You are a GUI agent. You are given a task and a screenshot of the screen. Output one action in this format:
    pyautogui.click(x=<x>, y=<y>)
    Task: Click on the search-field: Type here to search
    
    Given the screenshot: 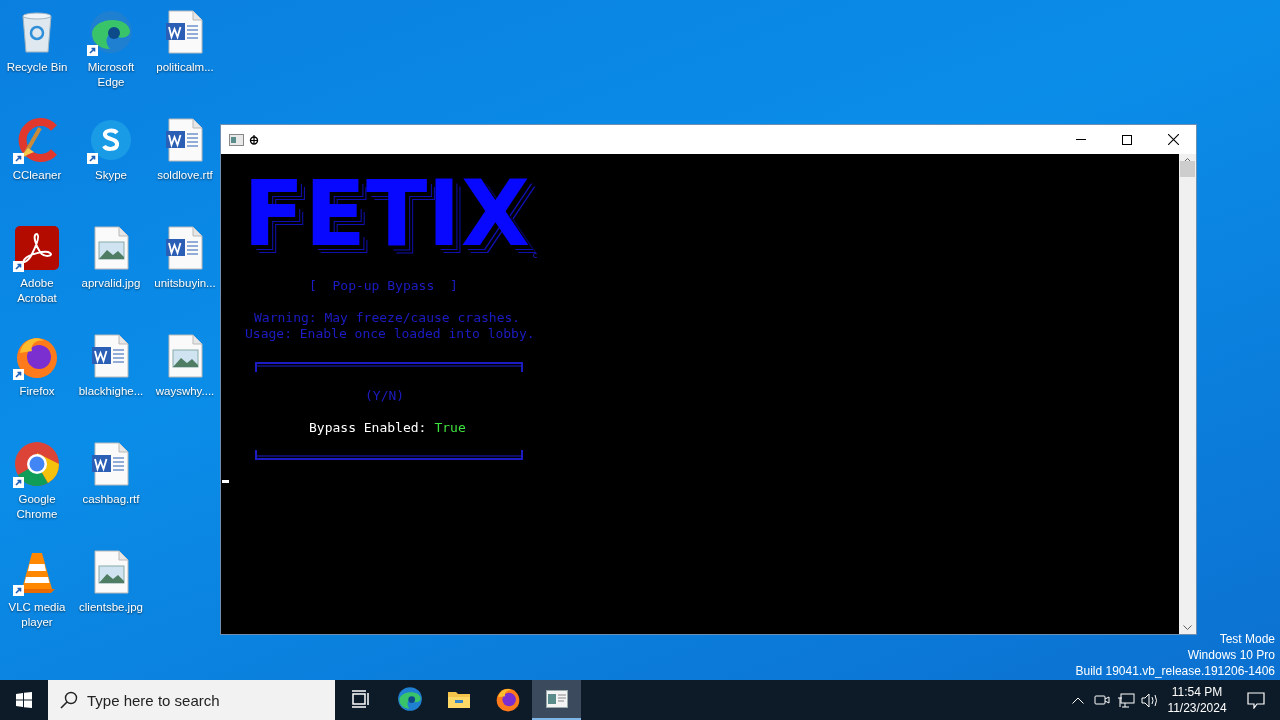 What is the action you would take?
    pyautogui.click(x=191, y=700)
    